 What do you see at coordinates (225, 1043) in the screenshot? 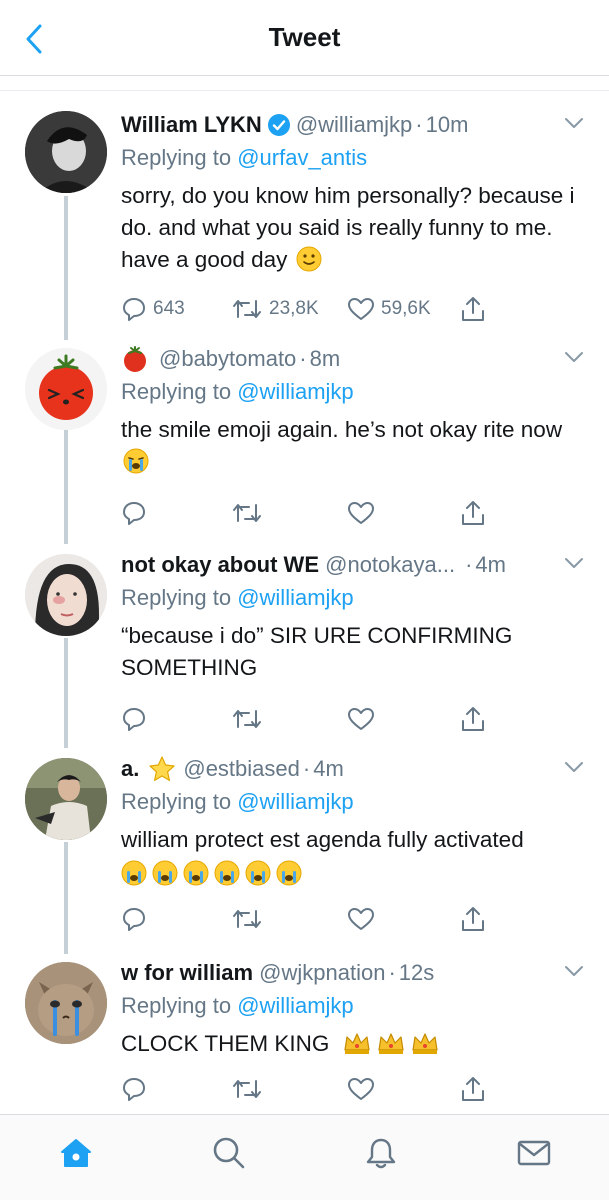
I see `tweet-text-content: CLOCK THEM KING` at bounding box center [225, 1043].